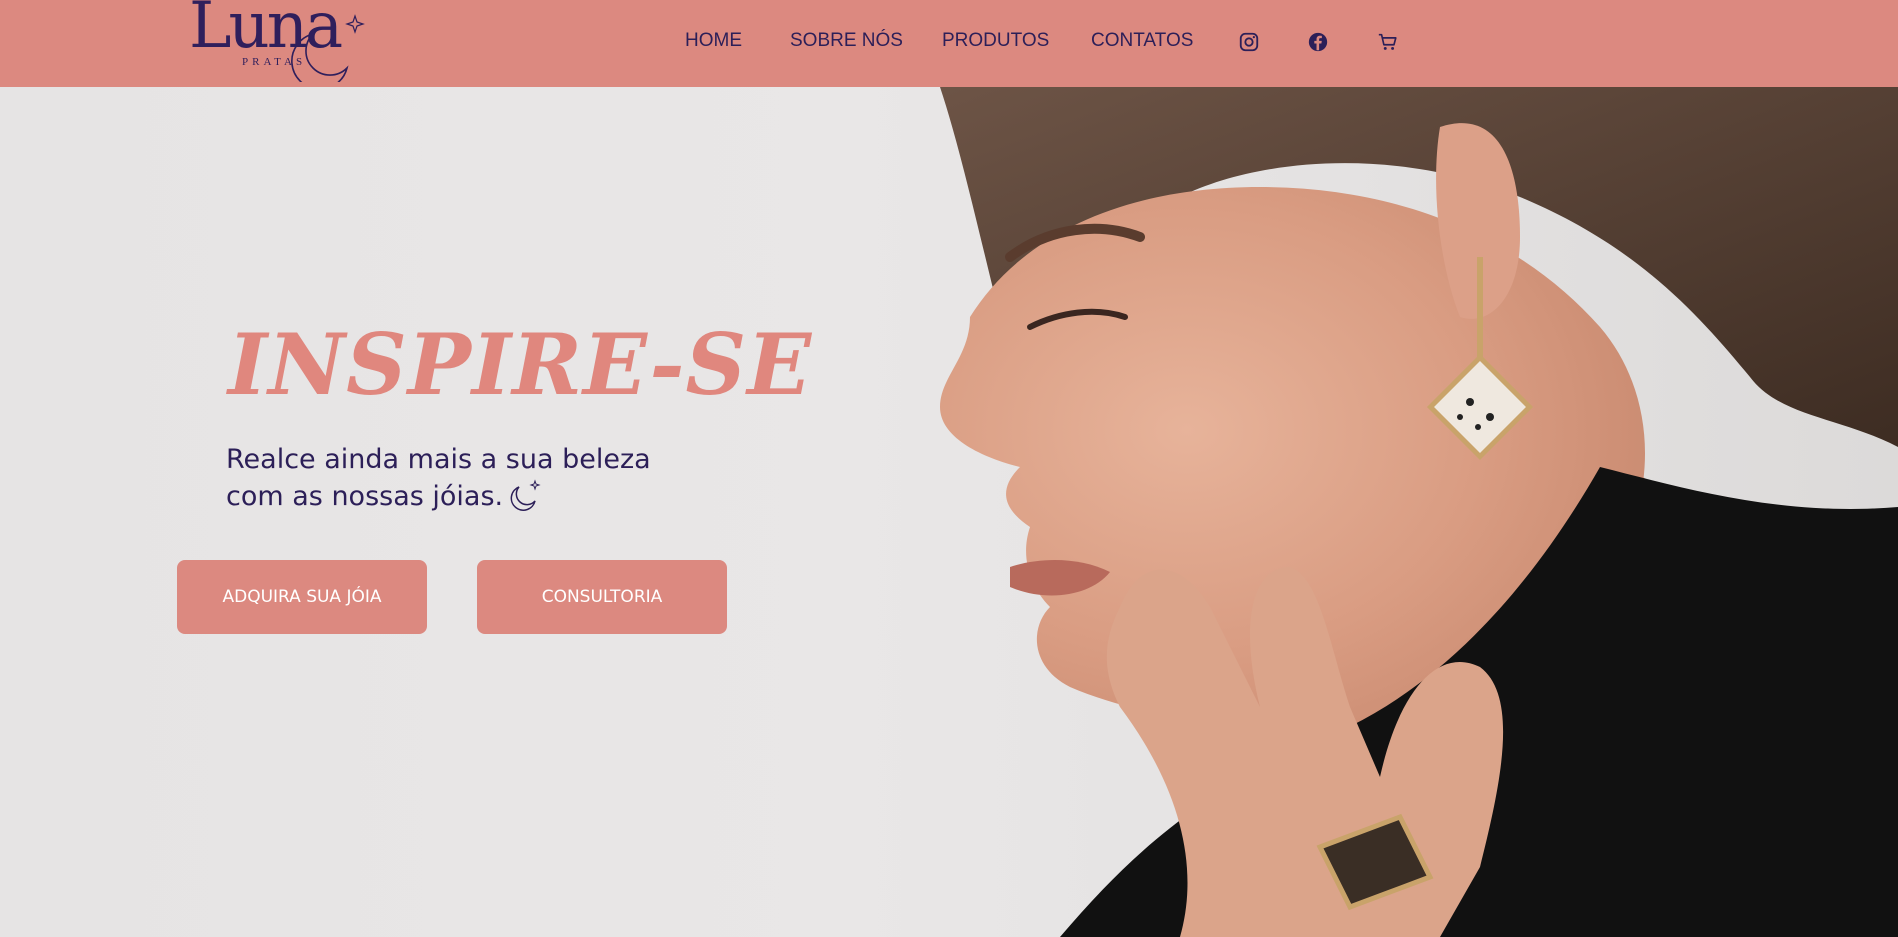 Image resolution: width=1898 pixels, height=937 pixels. What do you see at coordinates (846, 41) in the screenshot?
I see `nav-sobre-nos: SOBRE NÓS` at bounding box center [846, 41].